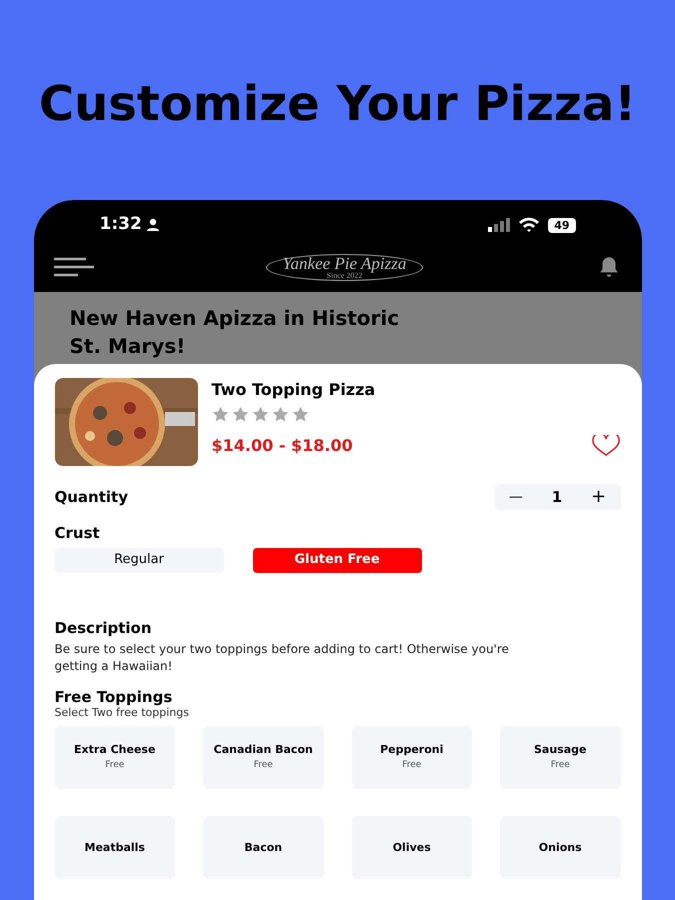 This screenshot has width=675, height=900. What do you see at coordinates (345, 267) in the screenshot?
I see `logo: Yankee Pie Apizza Since 2022` at bounding box center [345, 267].